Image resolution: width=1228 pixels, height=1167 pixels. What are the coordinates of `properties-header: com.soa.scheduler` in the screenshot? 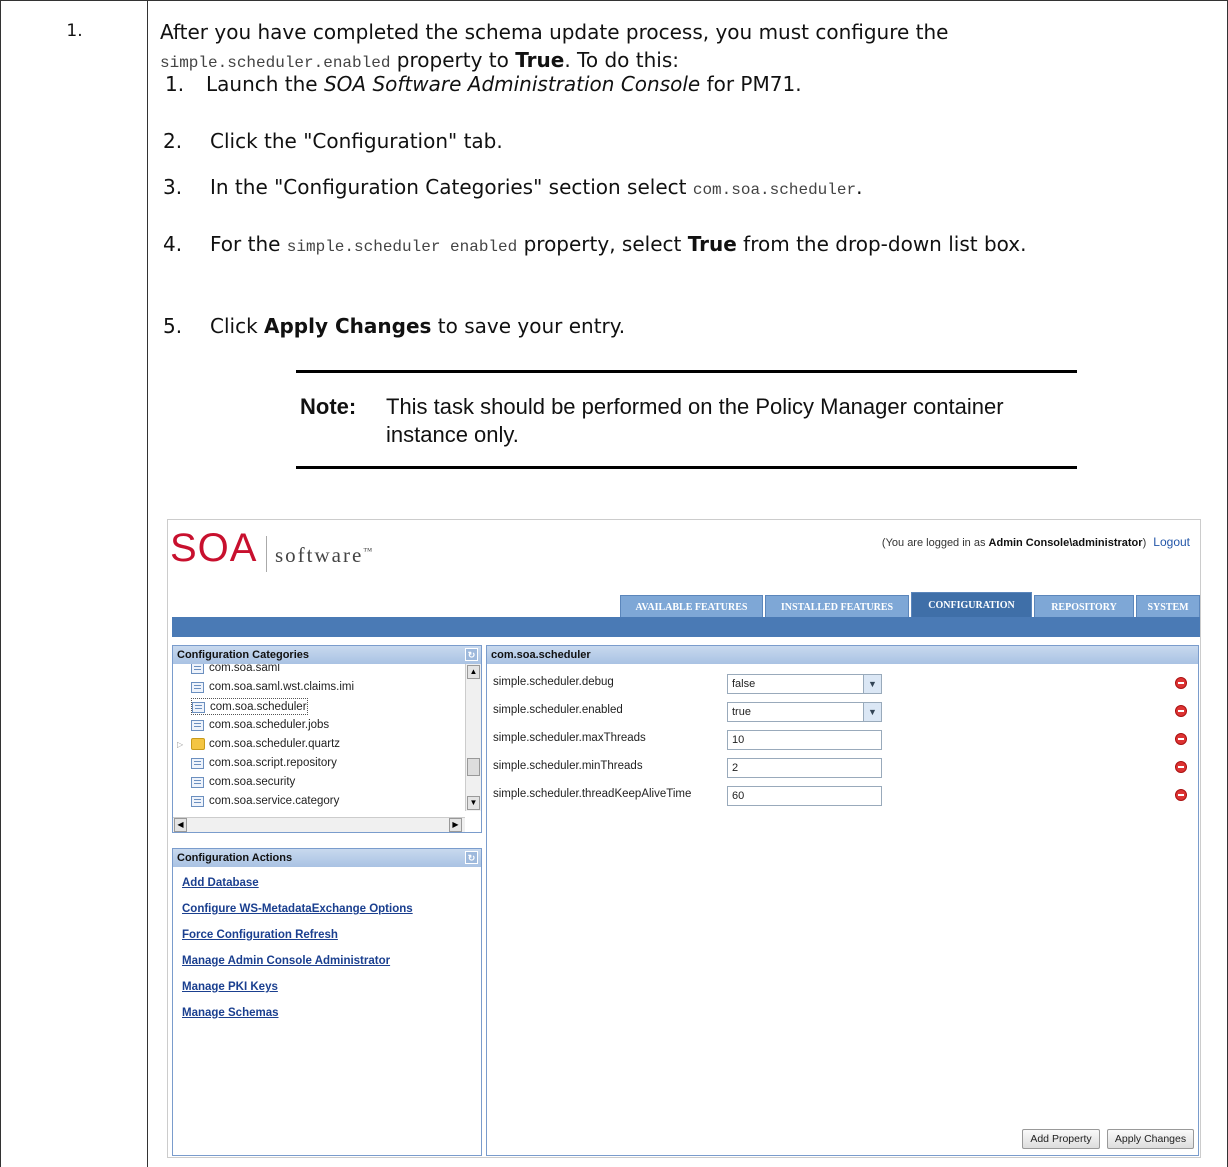 It's located at (842, 655).